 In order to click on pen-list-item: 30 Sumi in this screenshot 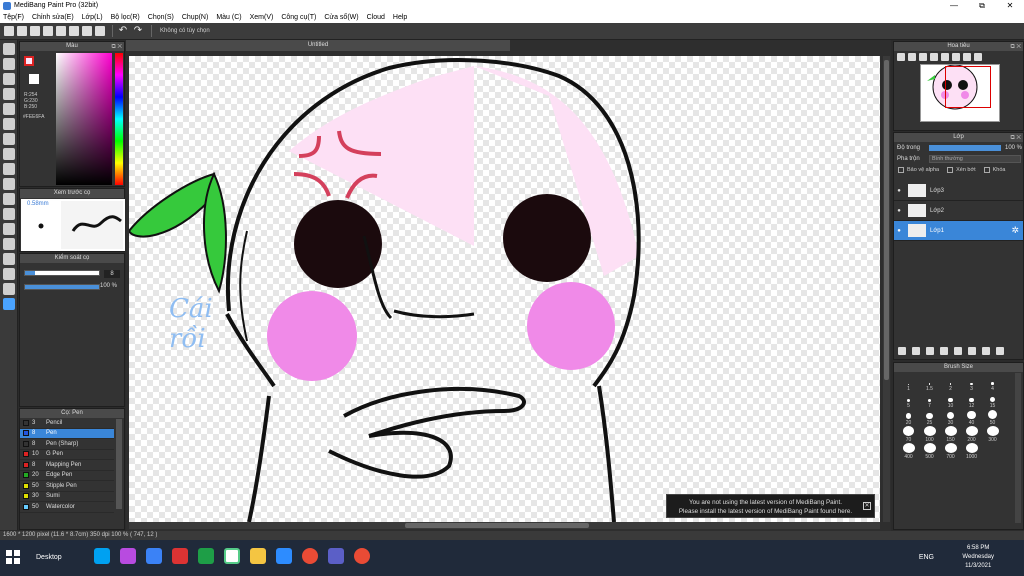, I will do `click(67, 497)`.